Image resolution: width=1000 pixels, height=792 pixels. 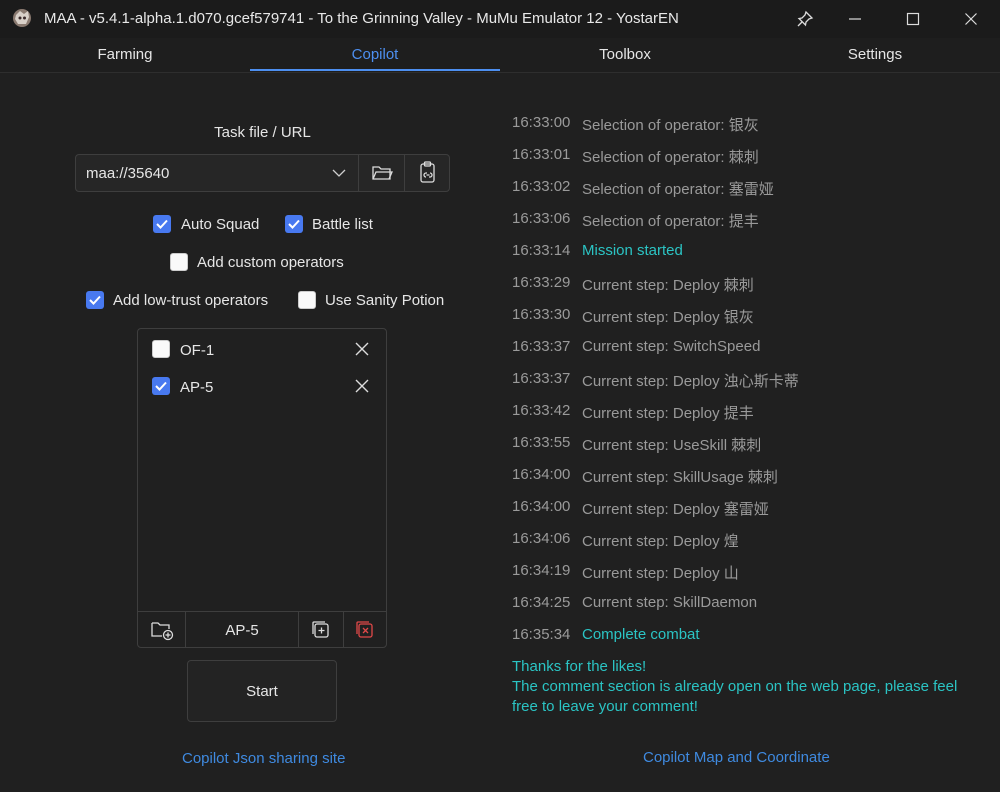 I want to click on app-icon, so click(x=22, y=18).